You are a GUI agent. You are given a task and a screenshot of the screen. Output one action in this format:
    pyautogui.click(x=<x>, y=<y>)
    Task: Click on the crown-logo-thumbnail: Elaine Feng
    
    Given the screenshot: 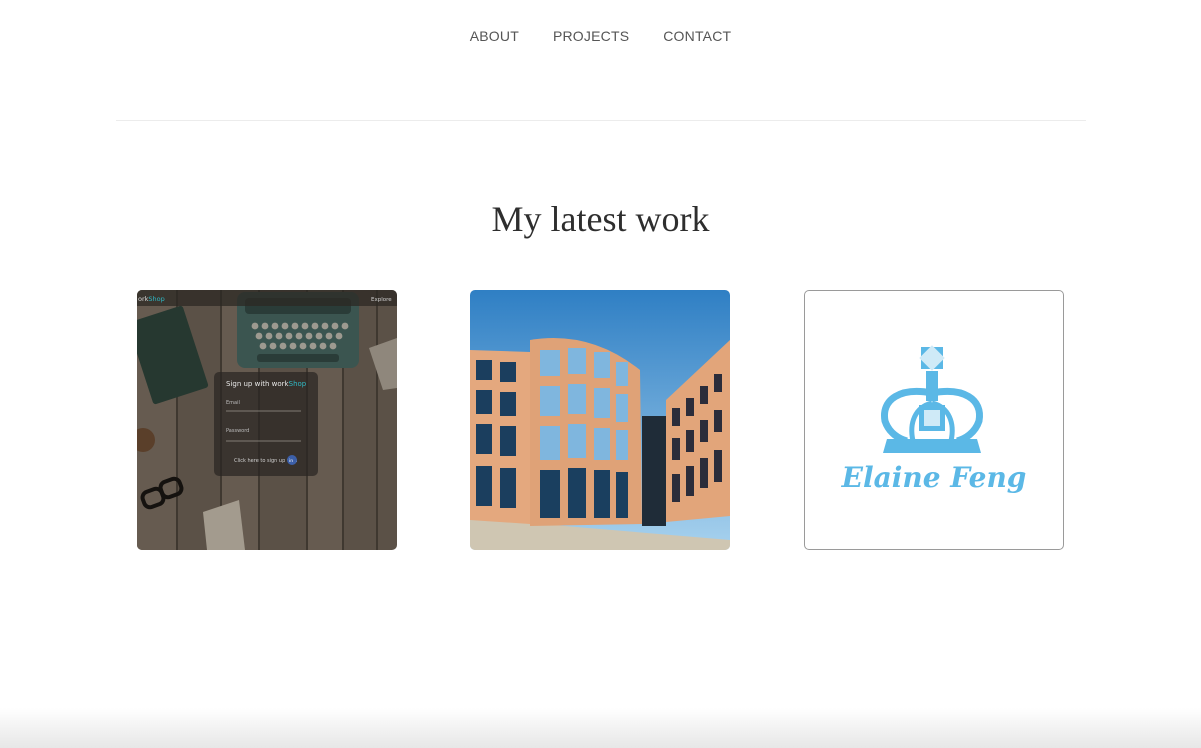 What is the action you would take?
    pyautogui.click(x=934, y=419)
    